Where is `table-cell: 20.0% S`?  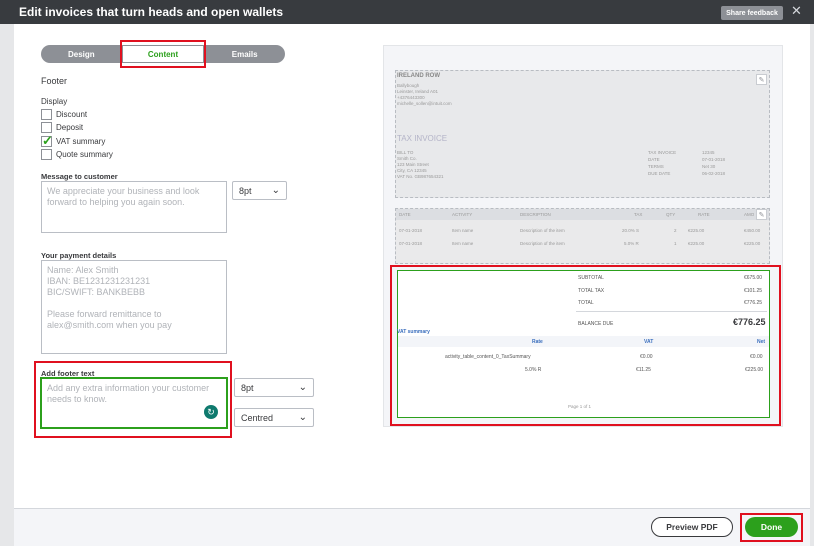
table-cell: 20.0% S is located at coordinates (631, 230).